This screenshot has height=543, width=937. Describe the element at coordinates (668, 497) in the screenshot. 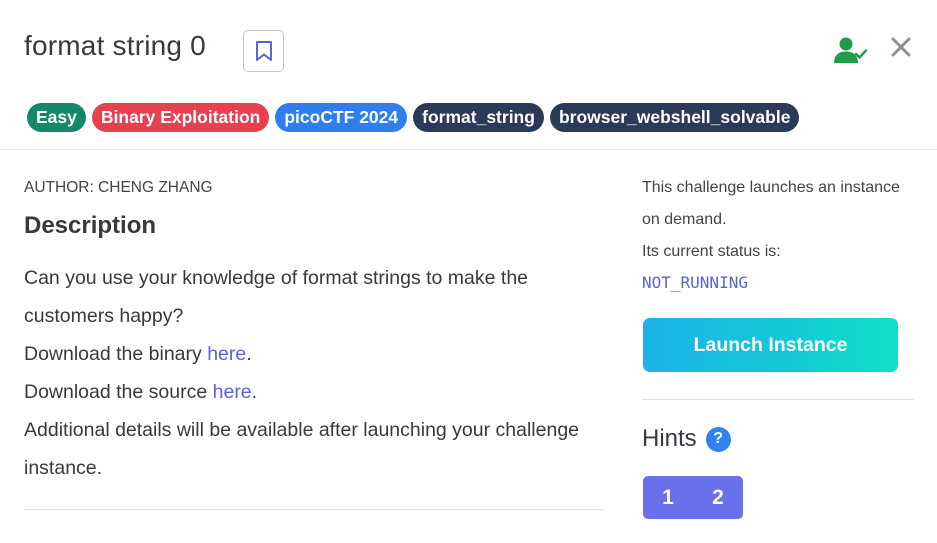

I see `hint-button-1: 1` at that location.